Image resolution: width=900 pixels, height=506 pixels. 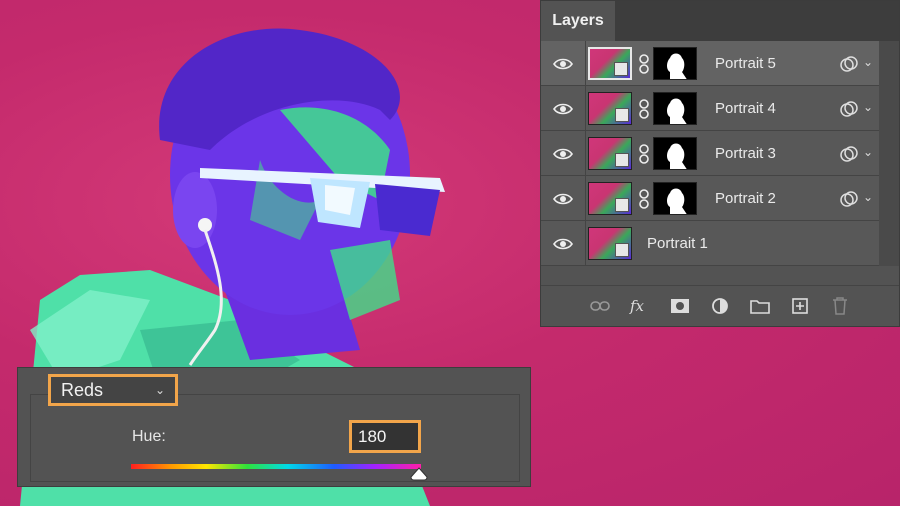 I want to click on layer-name: Portrait 5, so click(x=745, y=63).